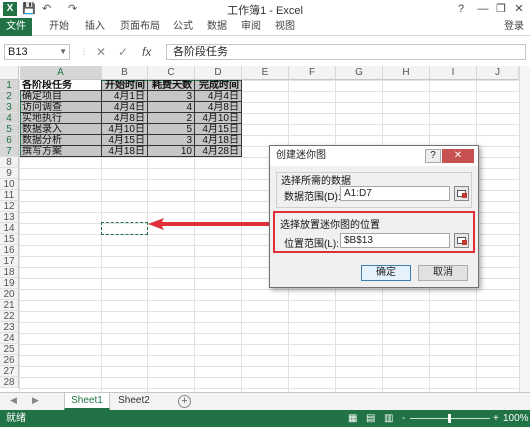  Describe the element at coordinates (370, 418) in the screenshot. I see `page-layout-view-icon: ▤` at that location.